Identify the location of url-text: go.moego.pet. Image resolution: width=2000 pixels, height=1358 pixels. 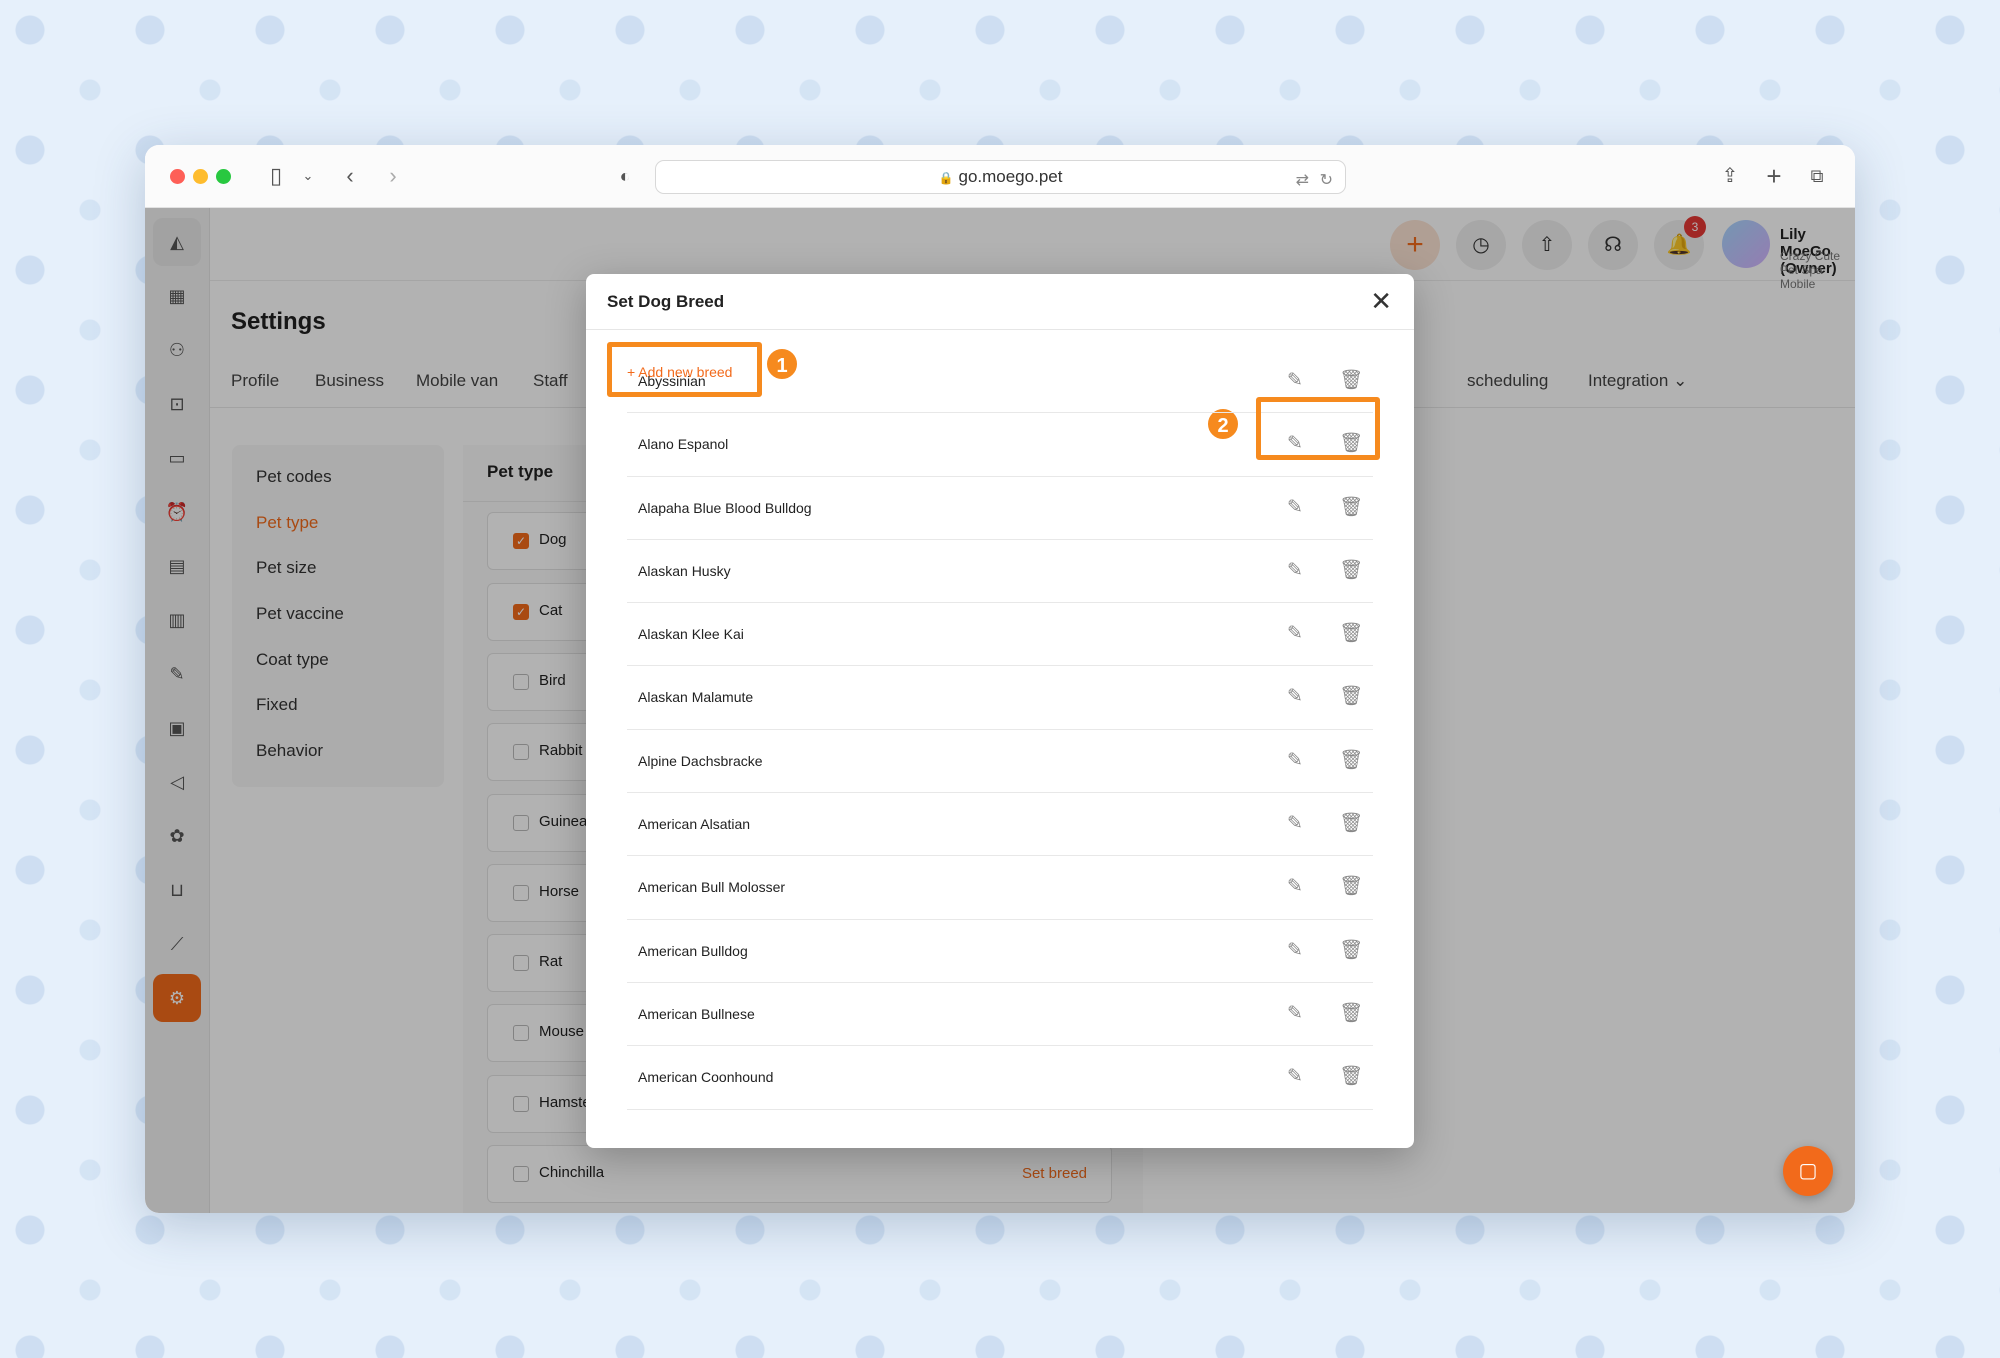
(1010, 176).